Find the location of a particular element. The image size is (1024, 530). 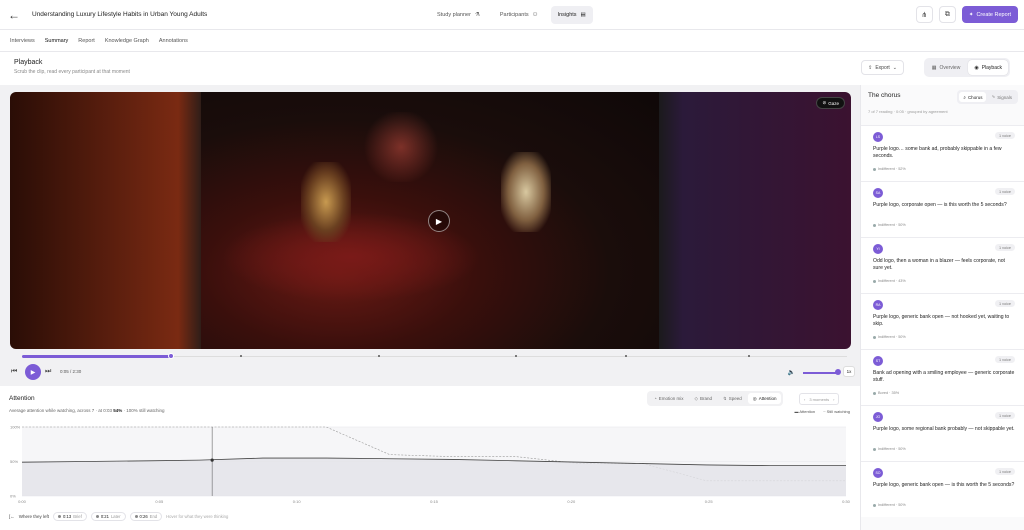

nav-participants: Participants ⚇ is located at coordinates (519, 15).